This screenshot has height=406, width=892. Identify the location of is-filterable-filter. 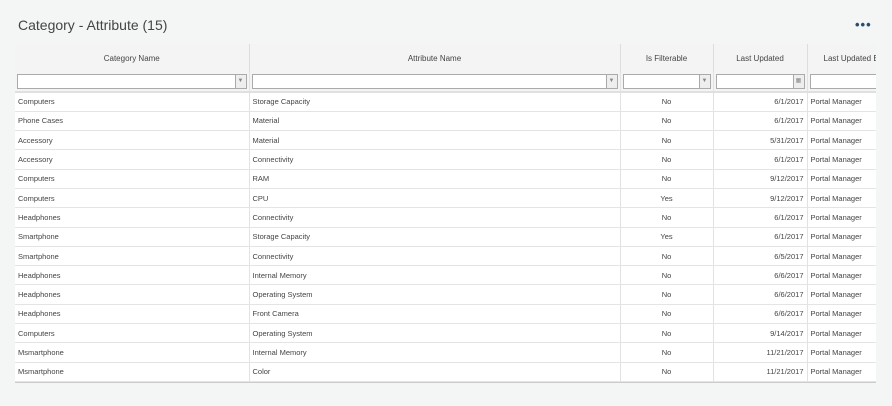
(661, 81).